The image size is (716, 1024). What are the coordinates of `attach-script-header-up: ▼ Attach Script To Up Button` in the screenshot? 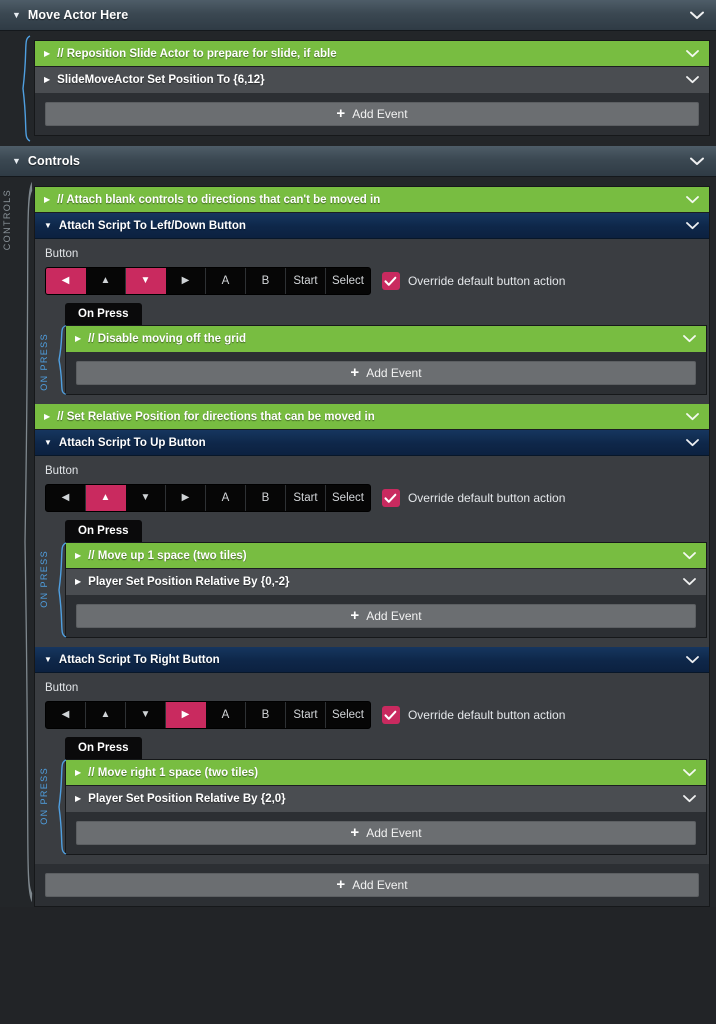 It's located at (372, 443).